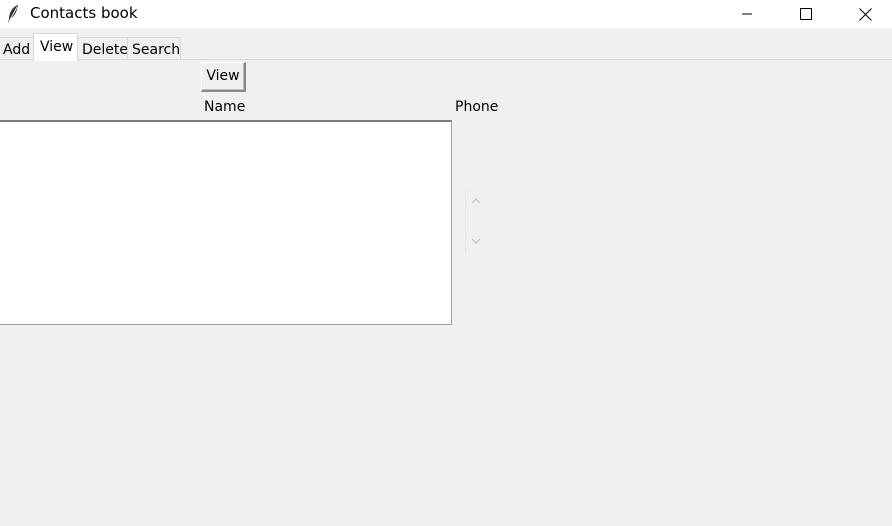  I want to click on tab-delete: Delete, so click(102, 48).